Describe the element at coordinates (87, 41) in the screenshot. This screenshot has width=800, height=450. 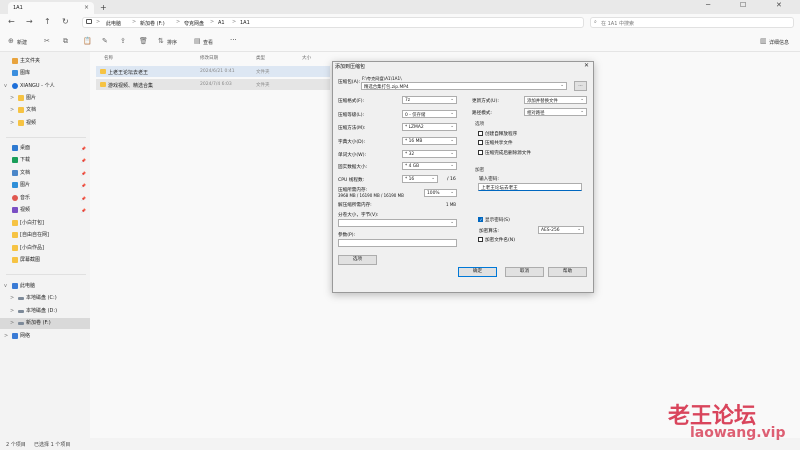
I see `paste-icon: 📋` at that location.